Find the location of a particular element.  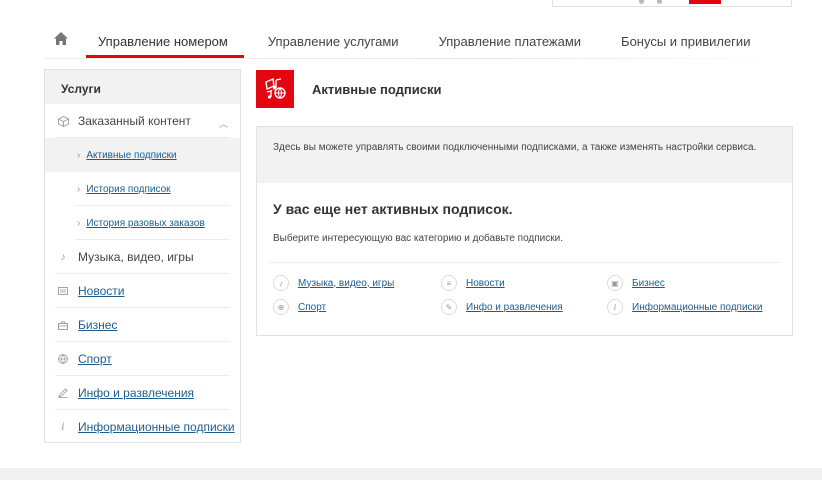

category-news: ≡ Новости is located at coordinates (473, 283).